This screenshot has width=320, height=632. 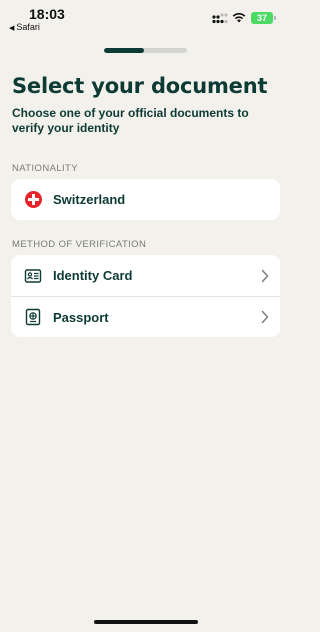 I want to click on nationality-card: Switzerland, so click(x=145, y=199).